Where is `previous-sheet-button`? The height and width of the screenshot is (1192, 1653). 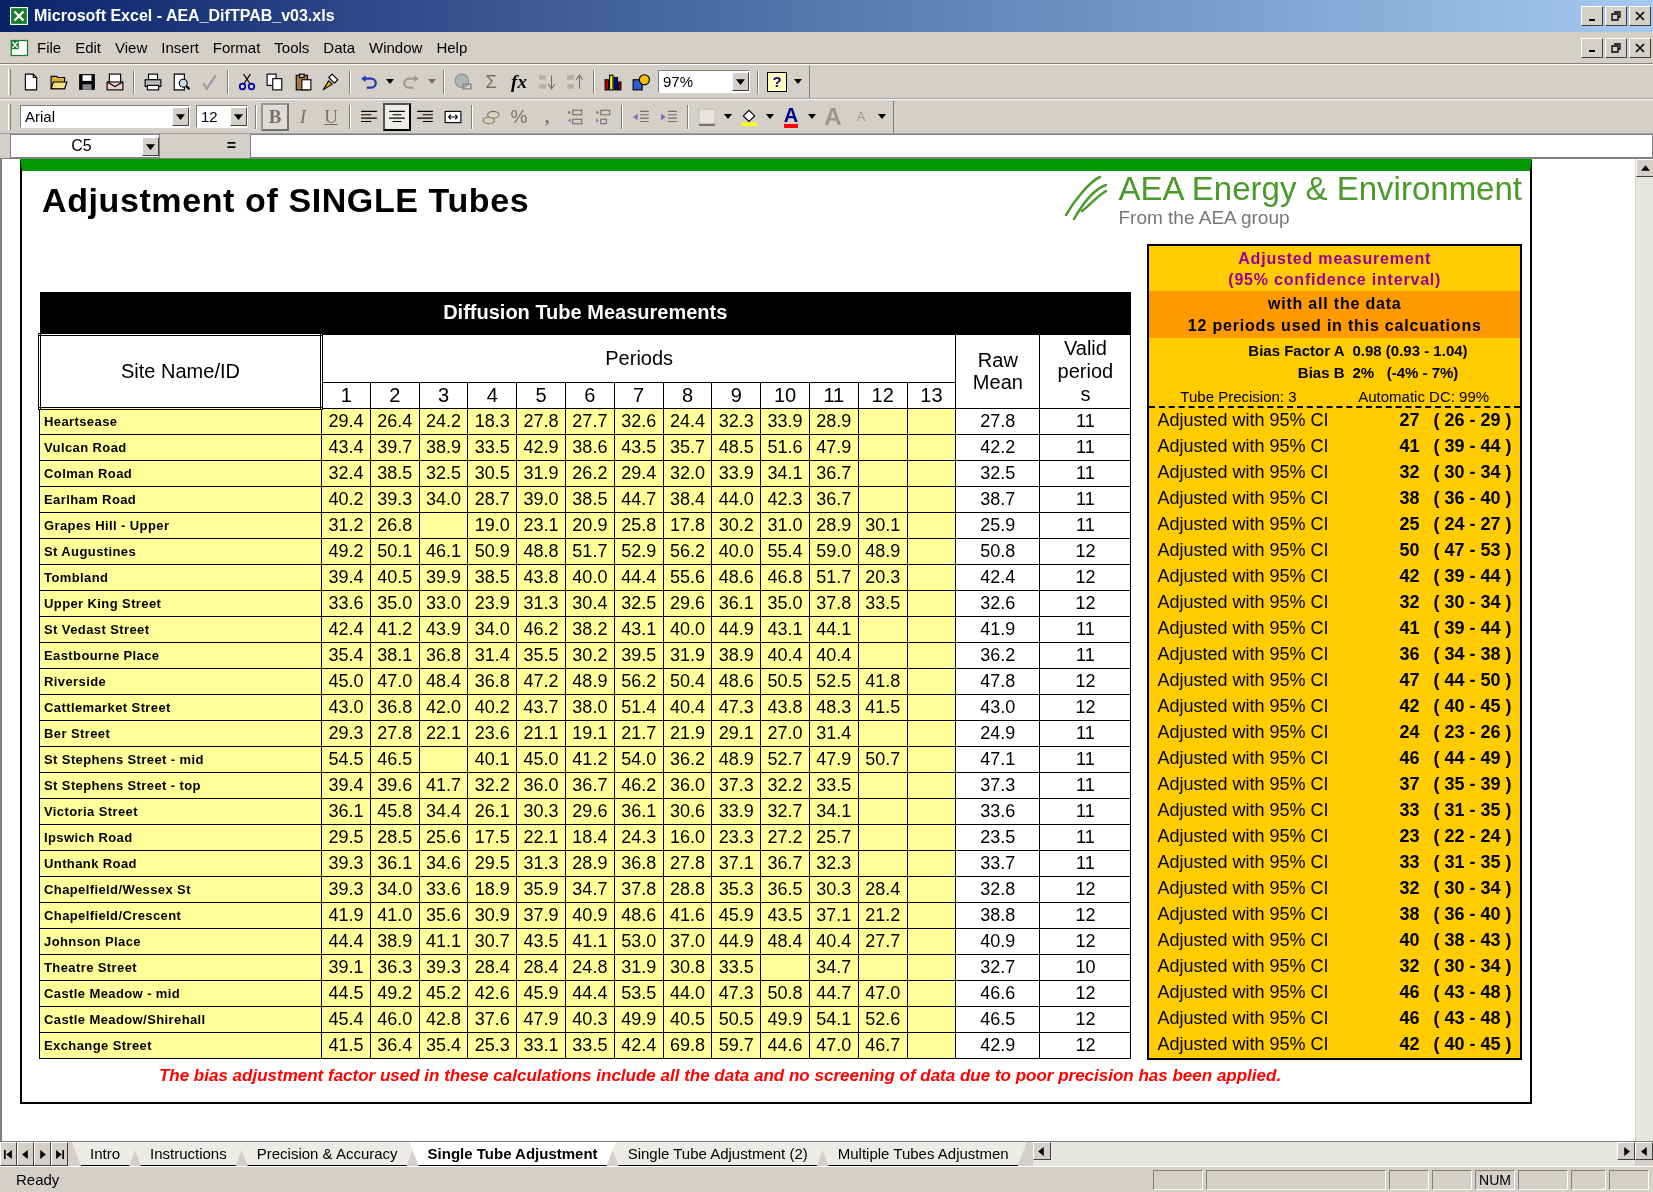 previous-sheet-button is located at coordinates (25, 1154).